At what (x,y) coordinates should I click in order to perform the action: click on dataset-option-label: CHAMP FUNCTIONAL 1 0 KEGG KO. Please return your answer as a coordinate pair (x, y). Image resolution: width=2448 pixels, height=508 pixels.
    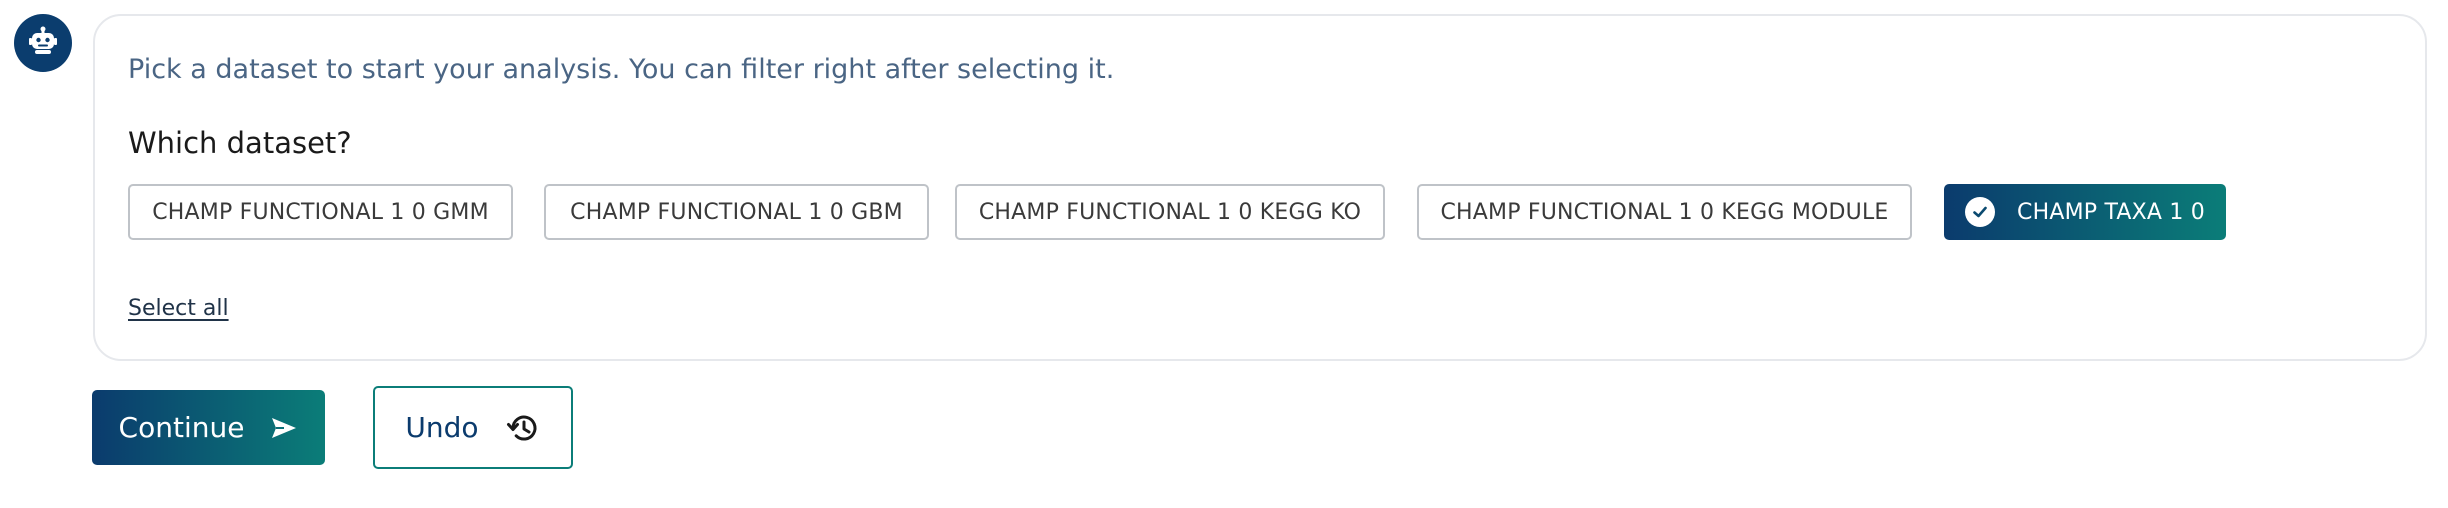
    Looking at the image, I should click on (1170, 212).